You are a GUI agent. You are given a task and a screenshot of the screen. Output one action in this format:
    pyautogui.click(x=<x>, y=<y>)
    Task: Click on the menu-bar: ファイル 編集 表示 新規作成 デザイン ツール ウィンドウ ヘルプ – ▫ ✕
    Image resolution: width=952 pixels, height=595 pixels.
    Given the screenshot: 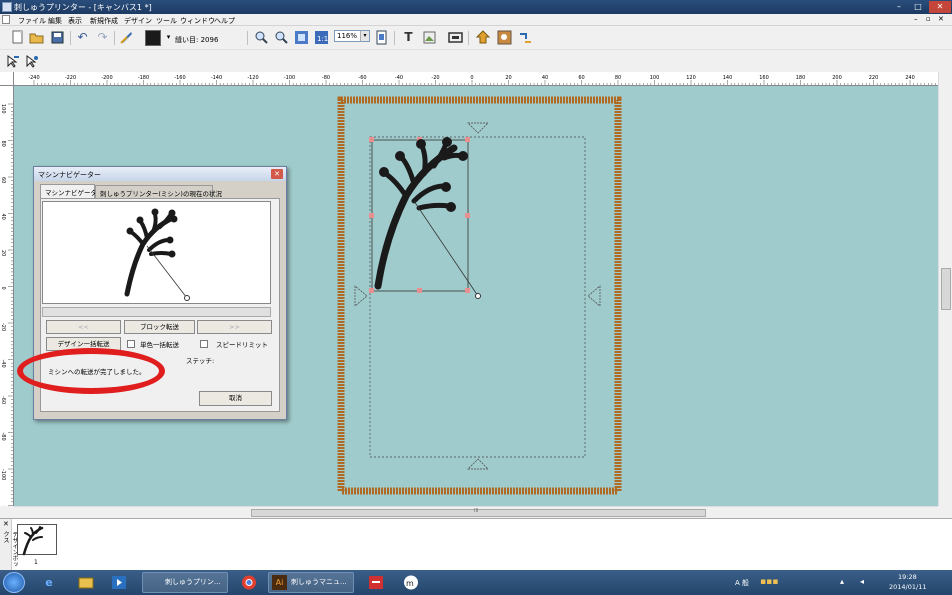 What is the action you would take?
    pyautogui.click(x=476, y=20)
    